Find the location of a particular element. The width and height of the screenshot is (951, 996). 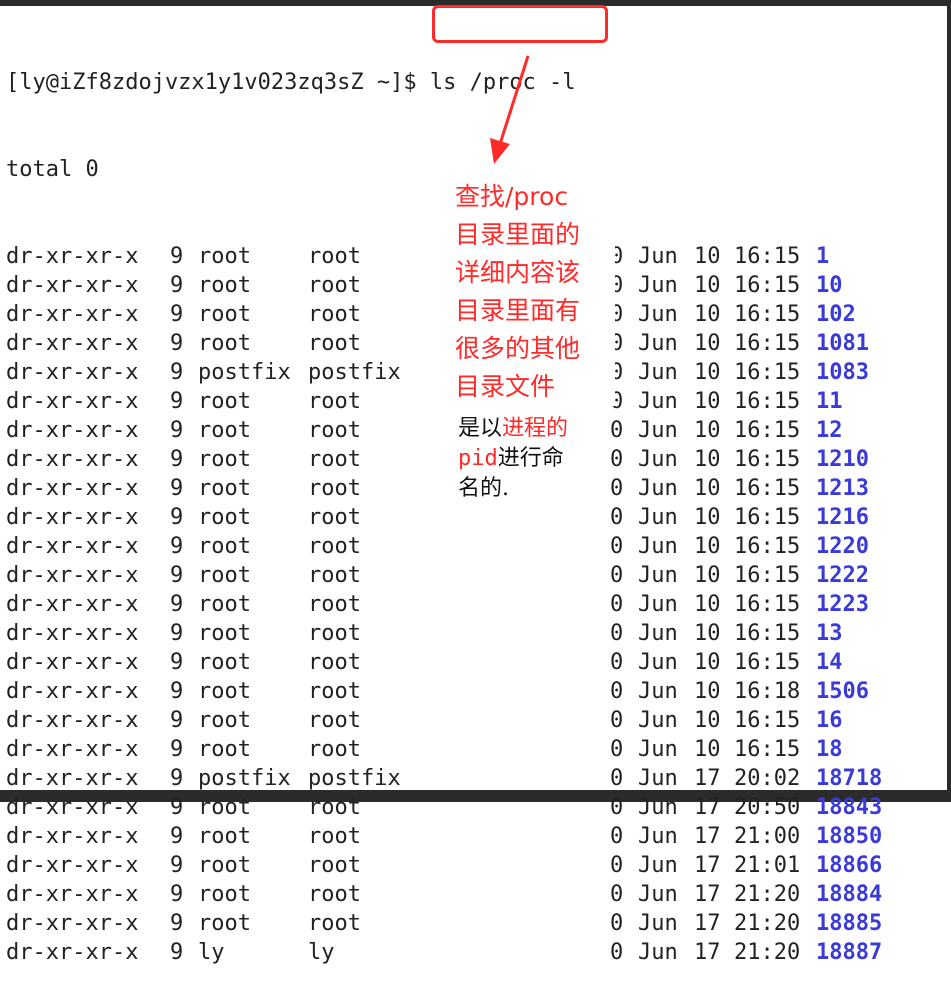

listing-row: dr-xr-xr-x 9 root root 0 Jun 17 21:01 18866 is located at coordinates (473, 865).